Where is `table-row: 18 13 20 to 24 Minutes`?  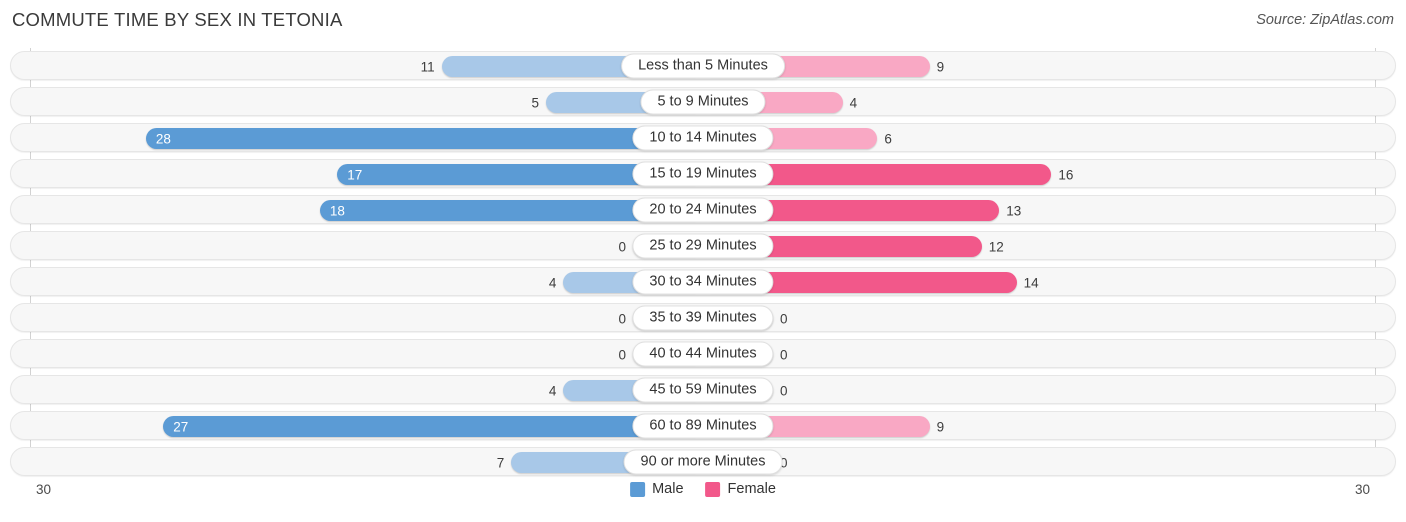 table-row: 18 13 20 to 24 Minutes is located at coordinates (703, 209).